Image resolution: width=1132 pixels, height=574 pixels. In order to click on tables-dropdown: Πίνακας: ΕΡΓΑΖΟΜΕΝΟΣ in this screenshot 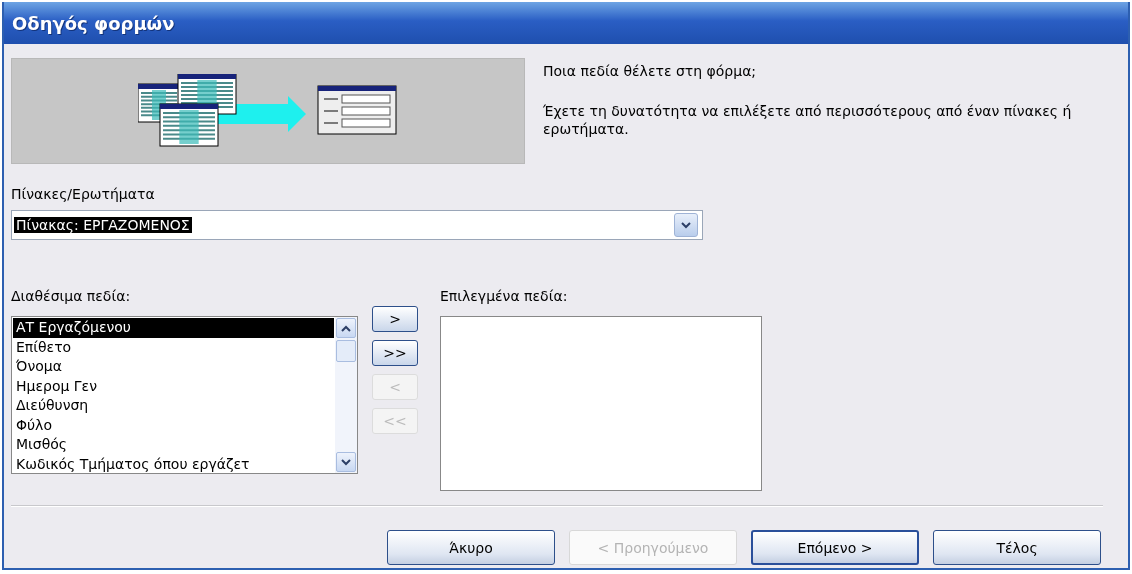, I will do `click(357, 225)`.